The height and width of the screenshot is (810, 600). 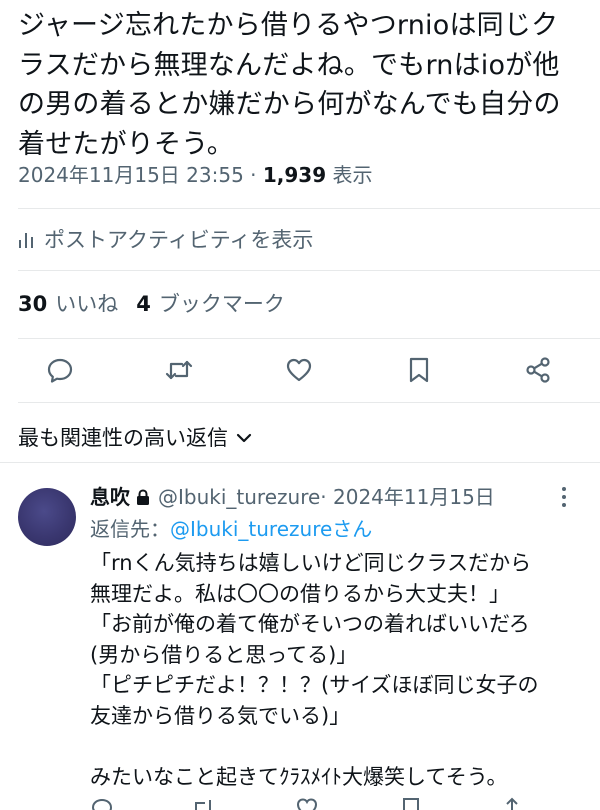 I want to click on view-count: 1,939, so click(x=294, y=175).